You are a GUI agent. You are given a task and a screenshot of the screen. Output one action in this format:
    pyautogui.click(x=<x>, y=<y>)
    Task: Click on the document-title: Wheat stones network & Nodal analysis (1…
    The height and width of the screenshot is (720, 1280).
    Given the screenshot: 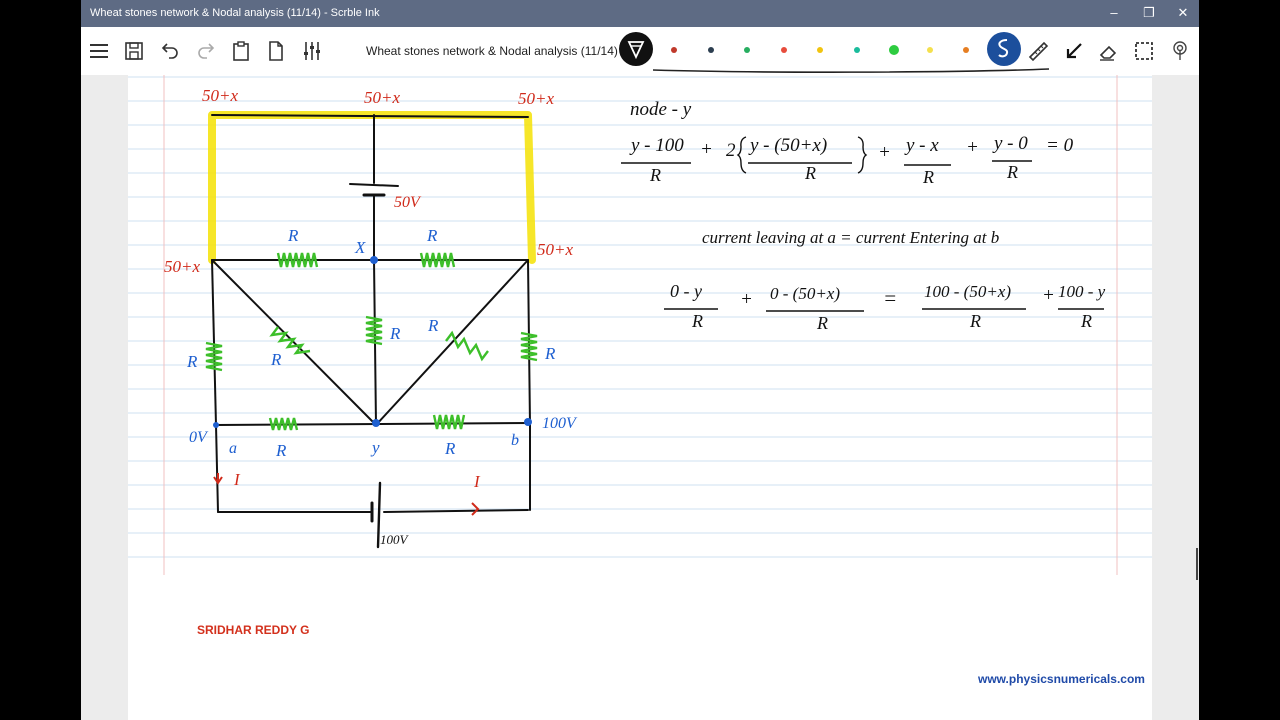 What is the action you would take?
    pyautogui.click(x=492, y=51)
    